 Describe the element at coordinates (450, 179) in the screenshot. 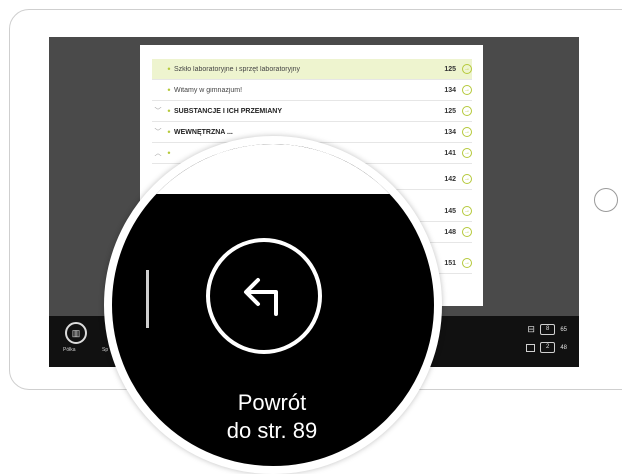

I see `toc-page-number: 142` at that location.